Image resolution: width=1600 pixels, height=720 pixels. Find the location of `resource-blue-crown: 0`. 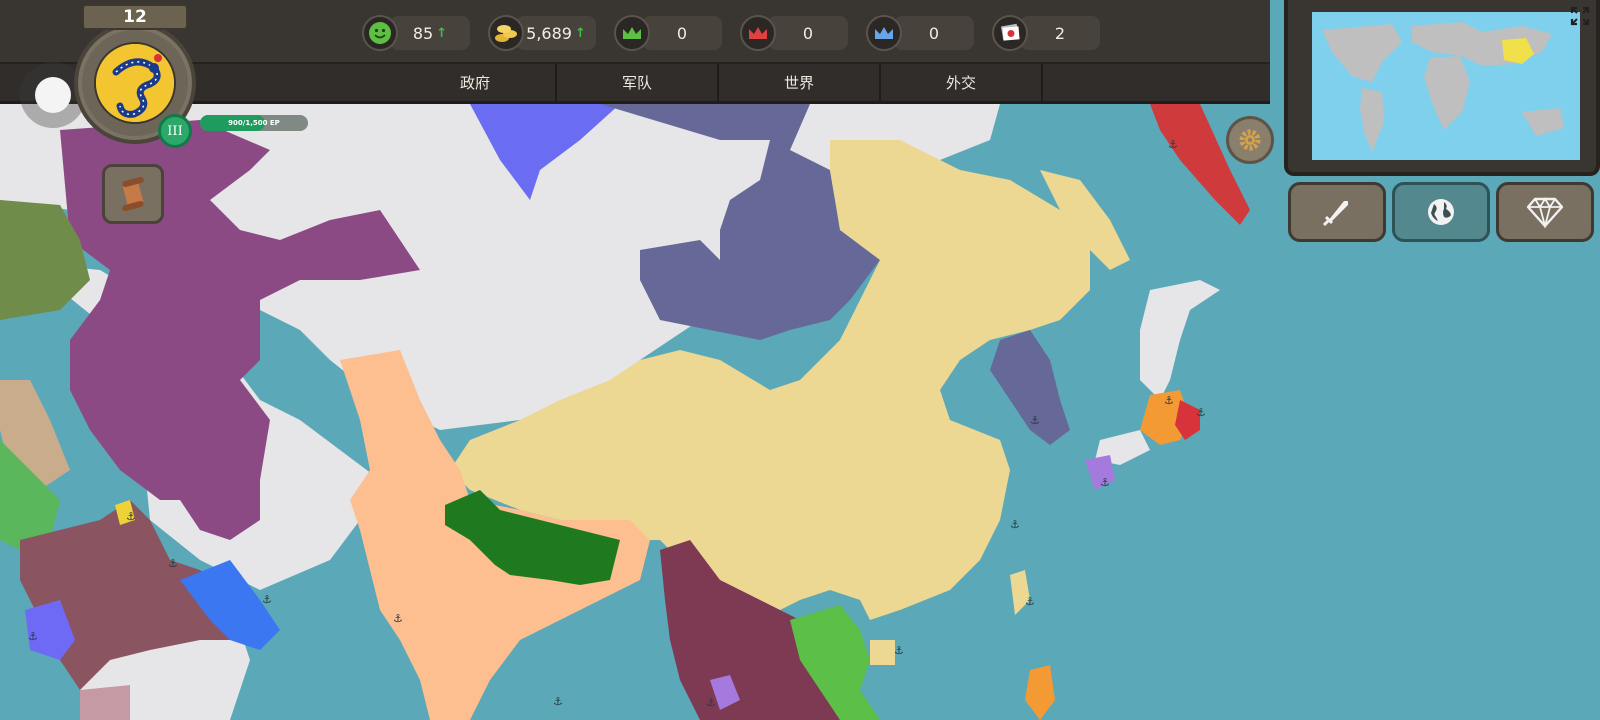

resource-blue-crown: 0 is located at coordinates (921, 33).